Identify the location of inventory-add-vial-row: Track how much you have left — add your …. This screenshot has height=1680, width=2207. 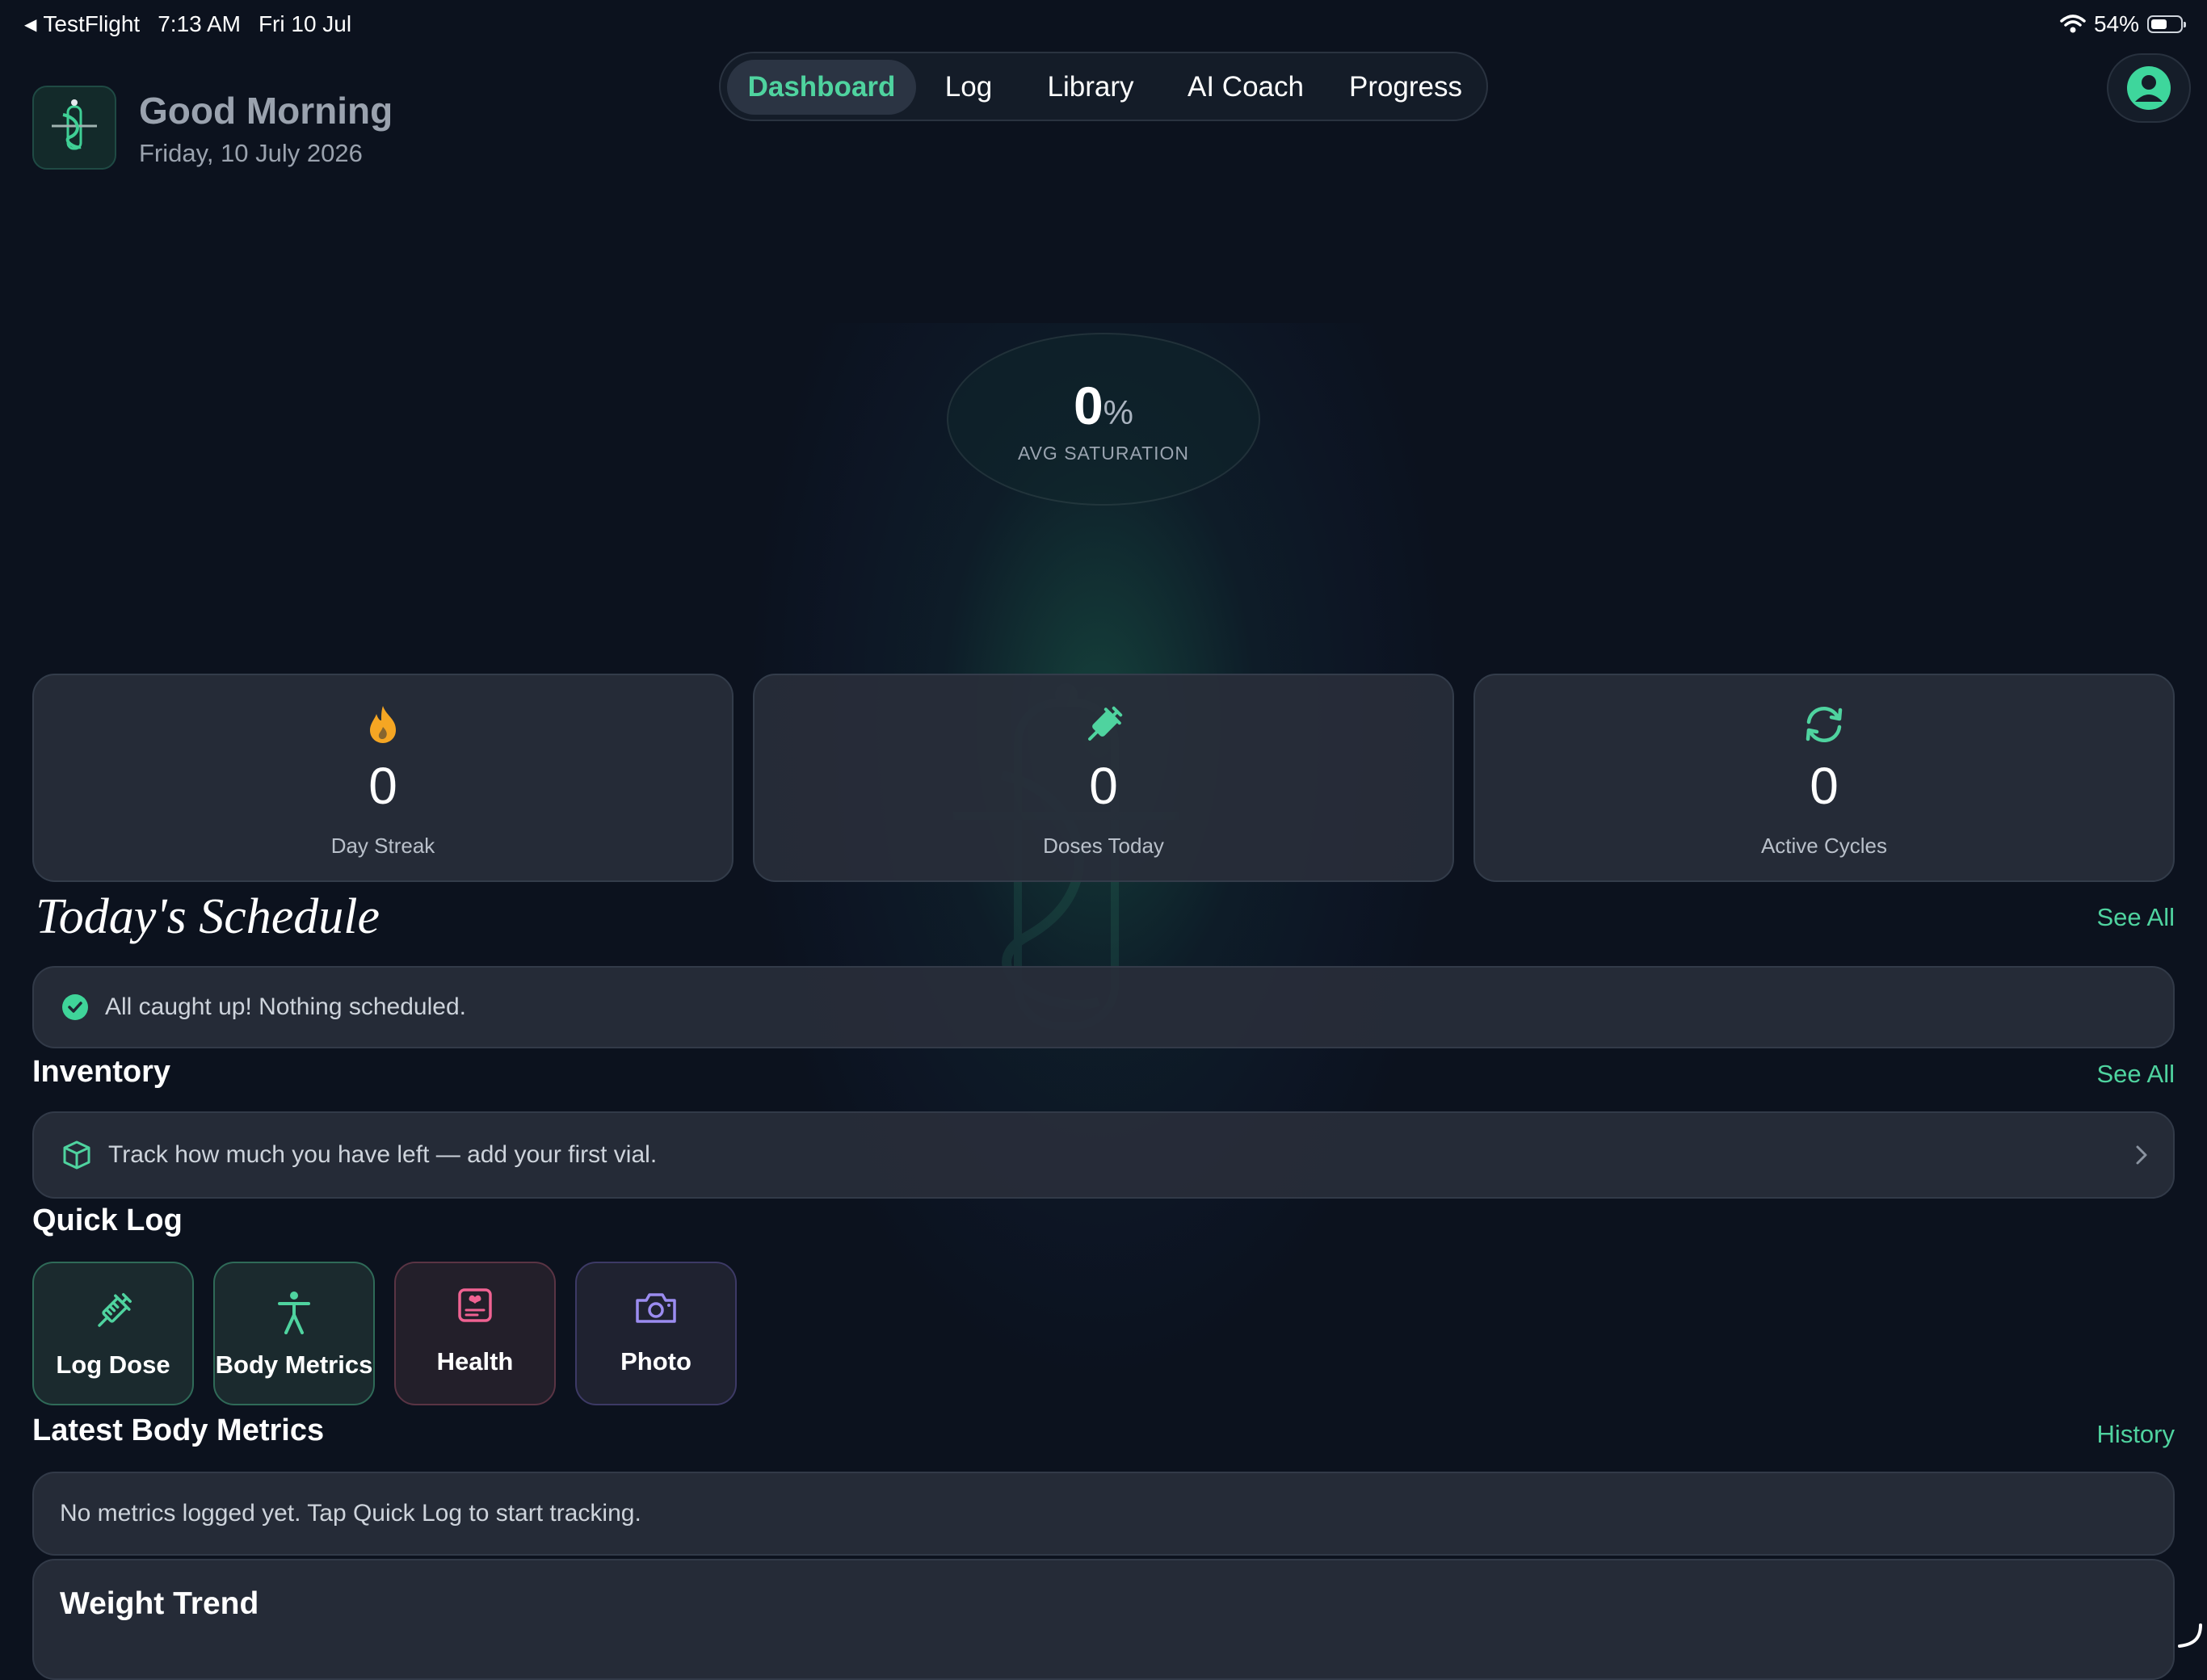
(1103, 1155).